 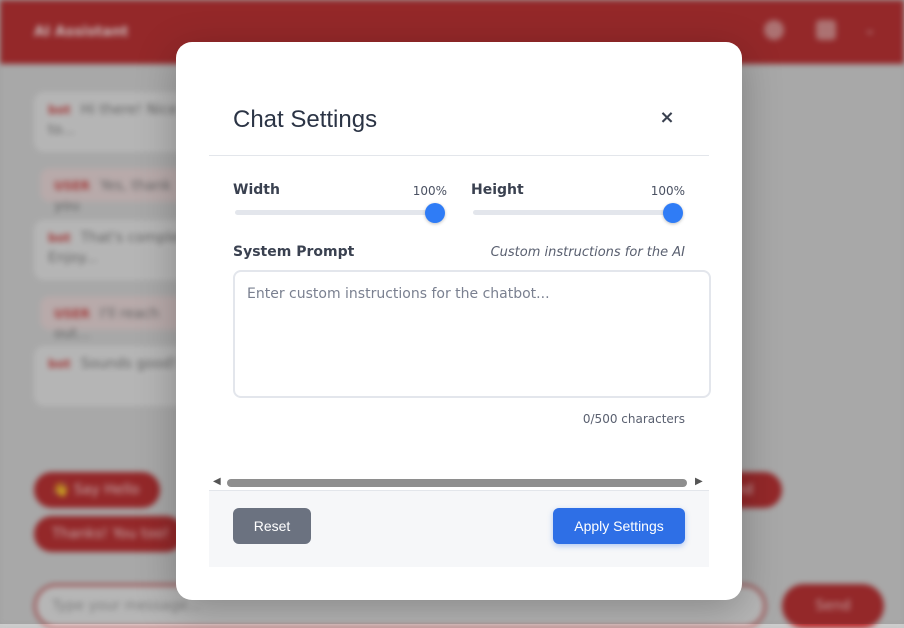 I want to click on height-slider-thumb, so click(x=673, y=213).